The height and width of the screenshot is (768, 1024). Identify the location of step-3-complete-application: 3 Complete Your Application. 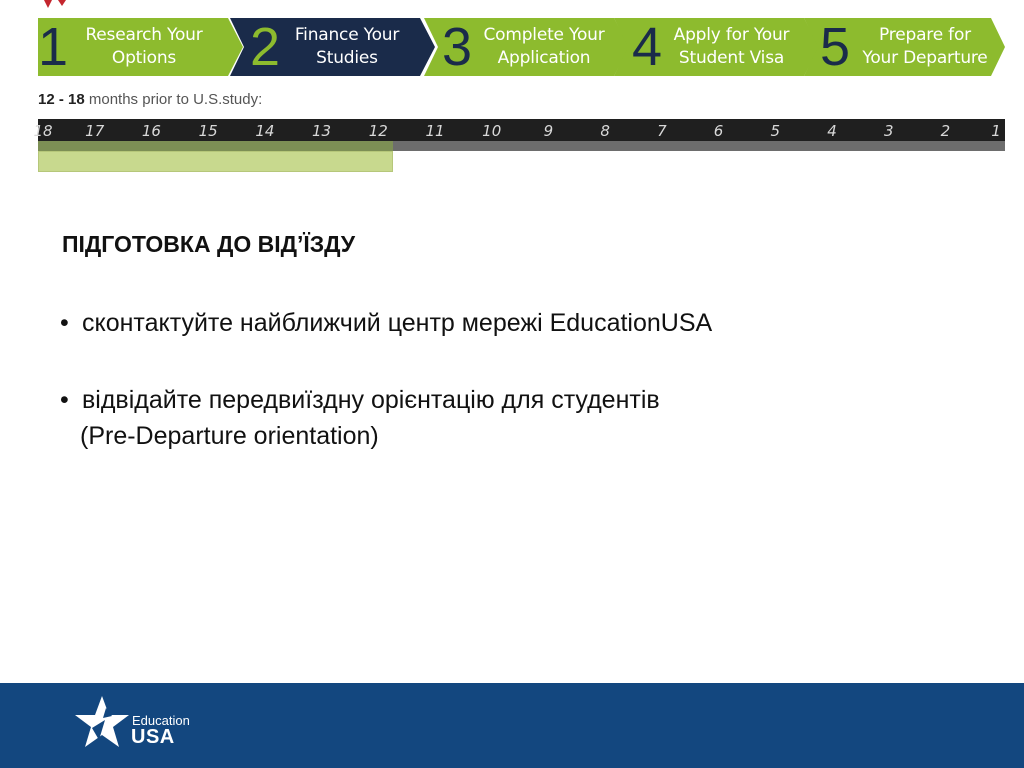
(526, 47).